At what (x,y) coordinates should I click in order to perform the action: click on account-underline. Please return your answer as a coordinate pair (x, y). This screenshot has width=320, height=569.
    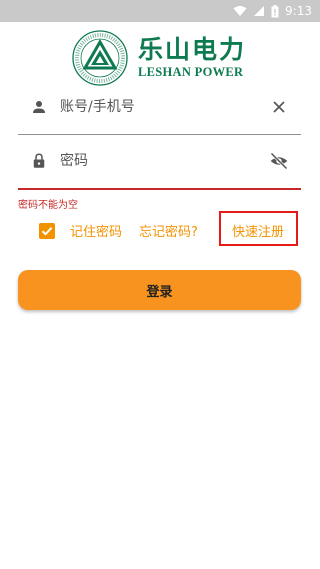
    Looking at the image, I should click on (159, 134).